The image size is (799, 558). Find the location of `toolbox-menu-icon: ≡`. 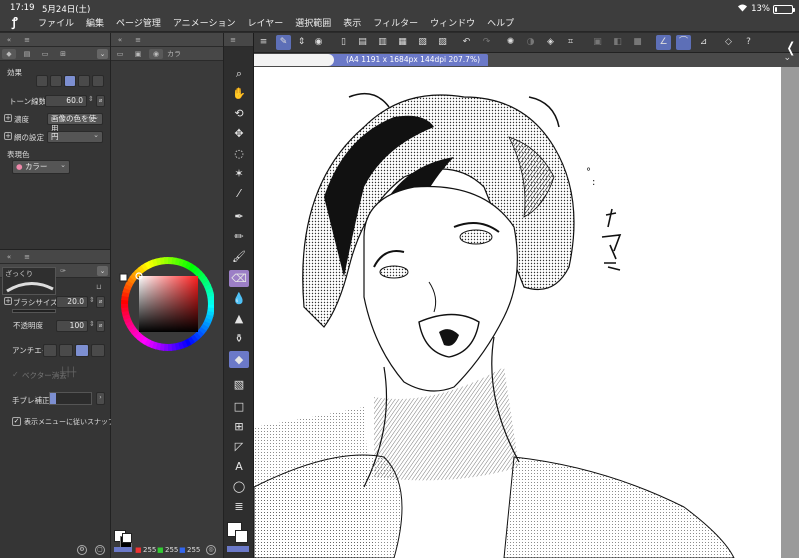

toolbox-menu-icon: ≡ is located at coordinates (233, 40).